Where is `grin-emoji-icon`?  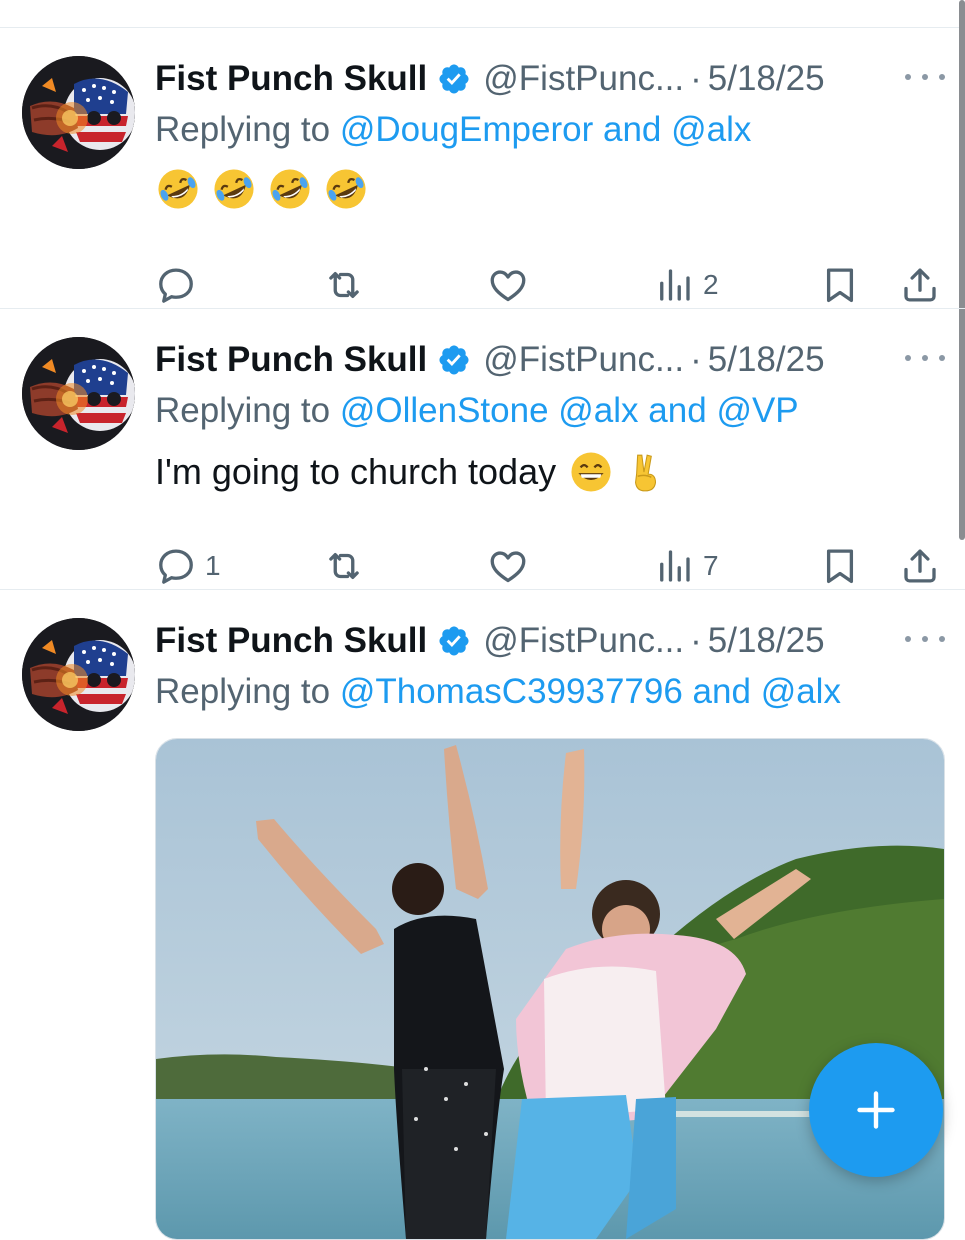 grin-emoji-icon is located at coordinates (591, 472).